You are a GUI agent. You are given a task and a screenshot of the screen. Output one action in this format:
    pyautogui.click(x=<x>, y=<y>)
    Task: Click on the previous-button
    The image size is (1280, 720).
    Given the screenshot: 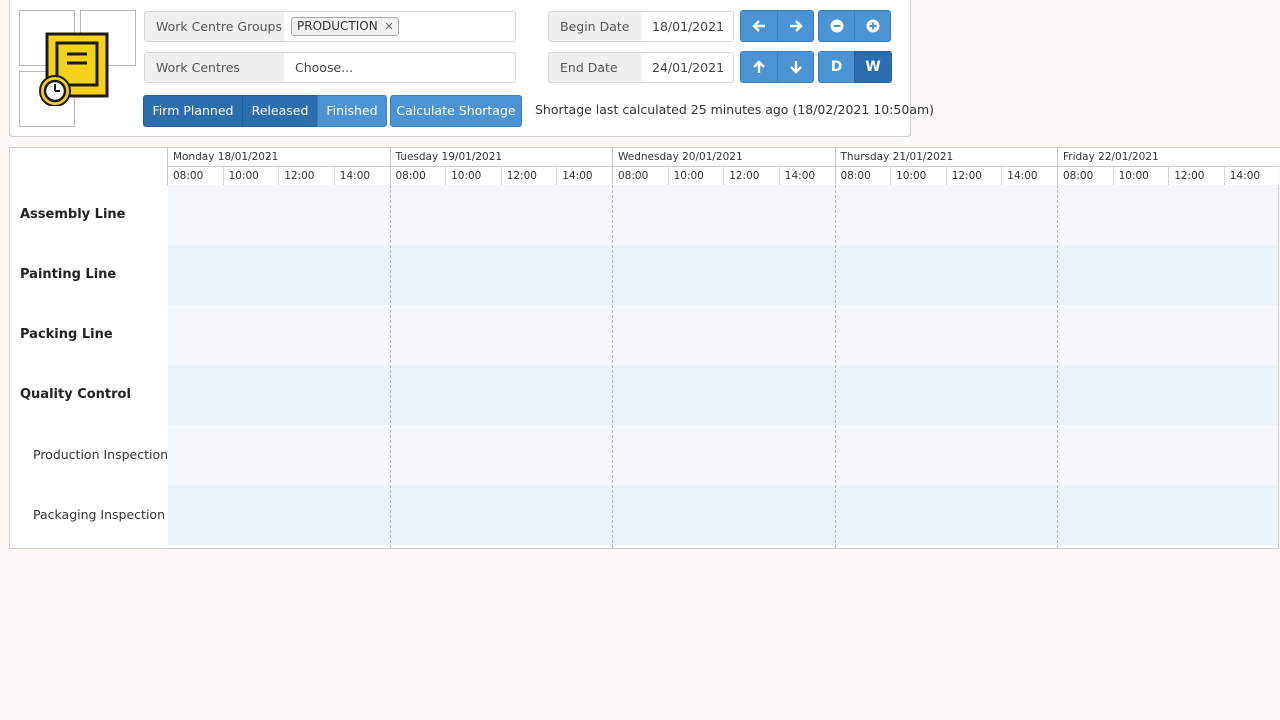 What is the action you would take?
    pyautogui.click(x=759, y=26)
    